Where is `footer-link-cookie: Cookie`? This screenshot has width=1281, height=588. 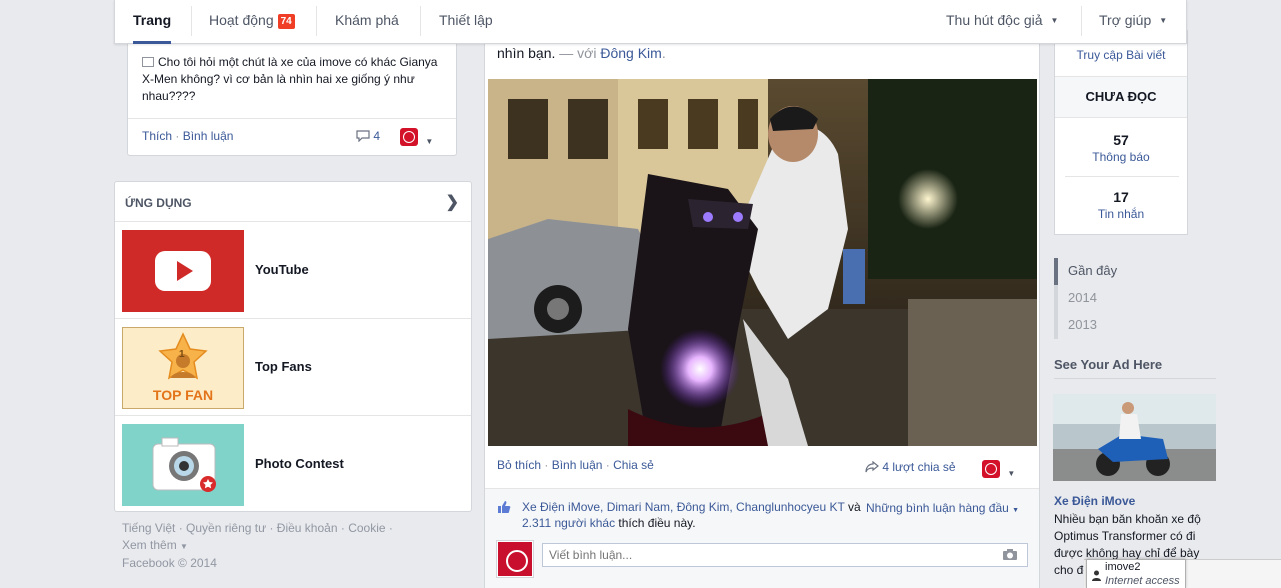
footer-link-cookie: Cookie is located at coordinates (366, 528).